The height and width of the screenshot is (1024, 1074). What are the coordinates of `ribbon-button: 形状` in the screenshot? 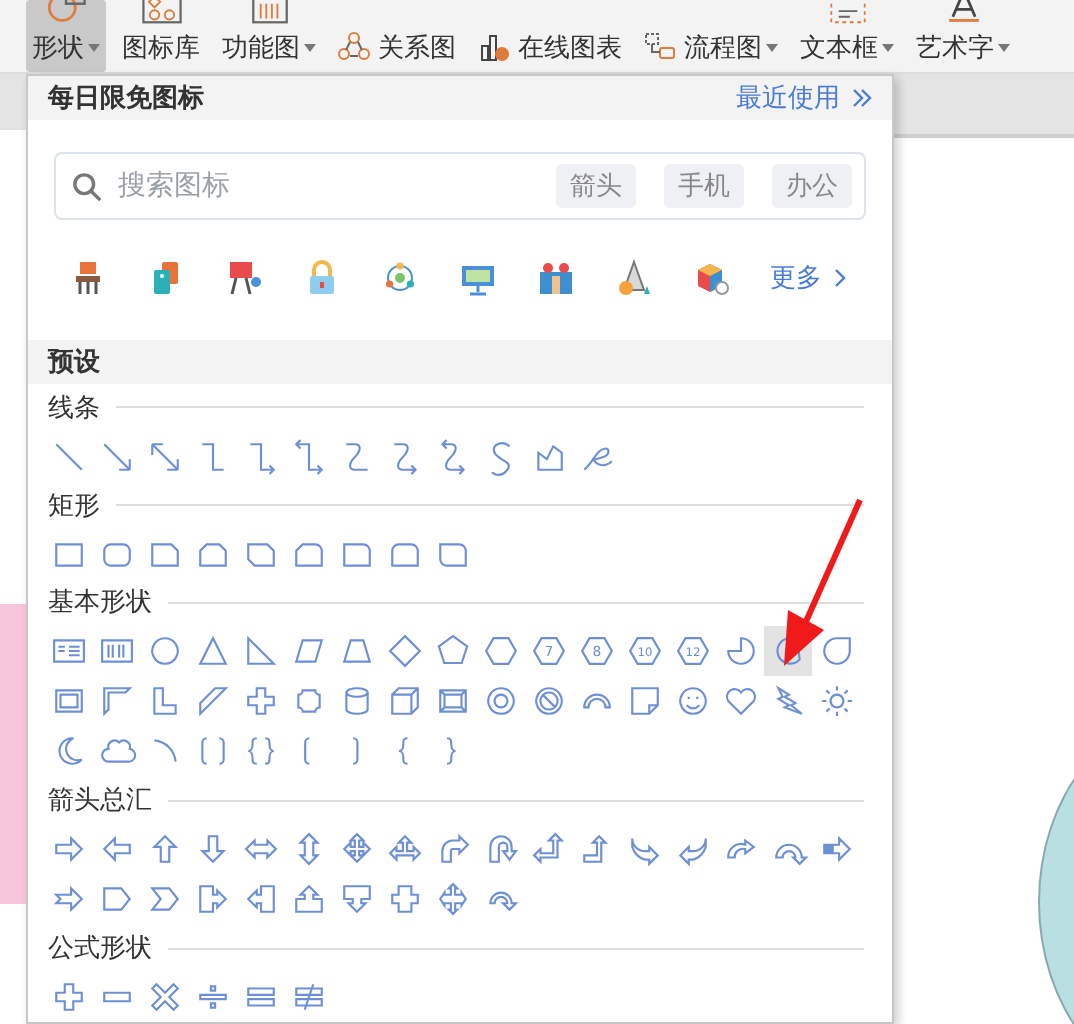 It's located at (66, 36).